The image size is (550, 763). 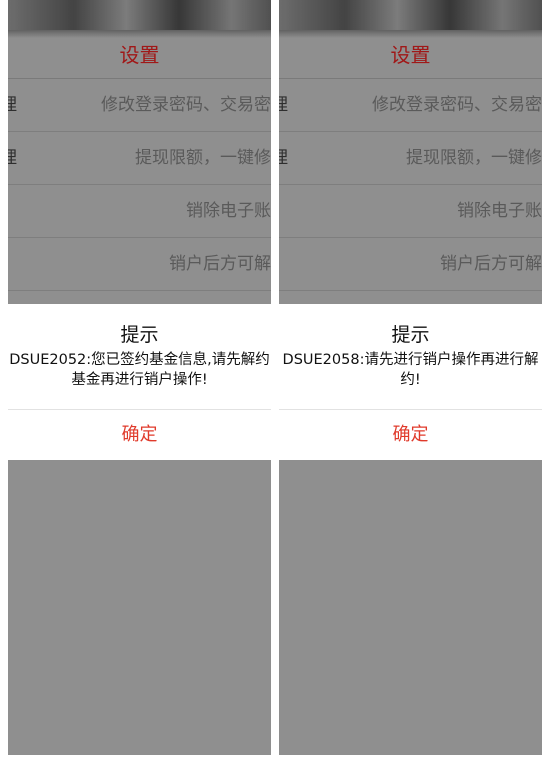 I want to click on alert-dialog: 提示 DSUE2052:您已签约基金信息,请先解约 基金再进行销户操作! 确定, so click(x=139, y=382).